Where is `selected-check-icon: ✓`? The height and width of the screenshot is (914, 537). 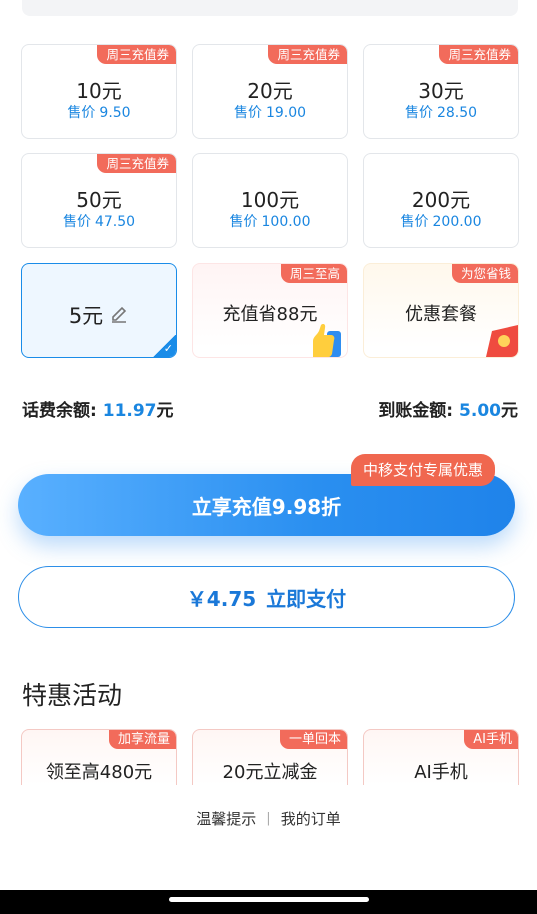 selected-check-icon: ✓ is located at coordinates (164, 346).